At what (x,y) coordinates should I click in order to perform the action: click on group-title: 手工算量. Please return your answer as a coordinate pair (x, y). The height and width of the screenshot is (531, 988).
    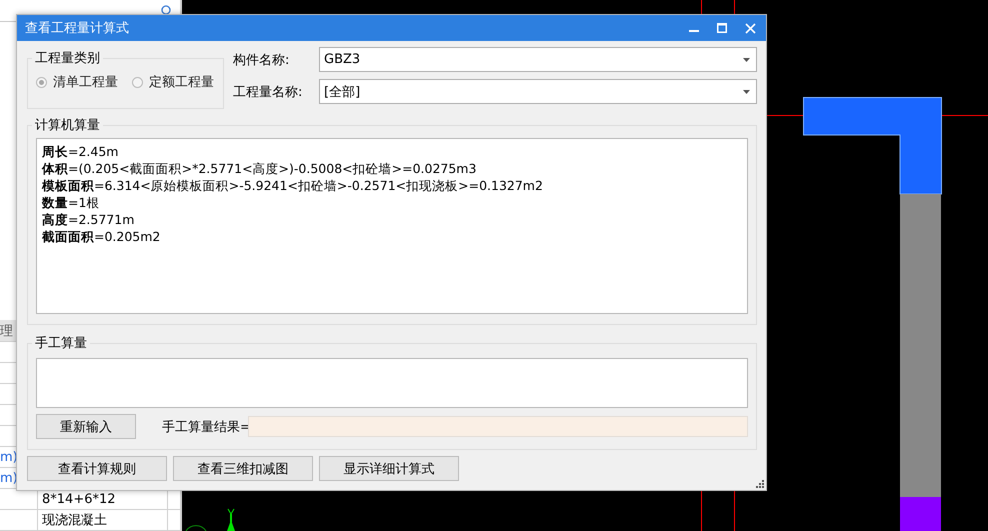
    Looking at the image, I should click on (61, 343).